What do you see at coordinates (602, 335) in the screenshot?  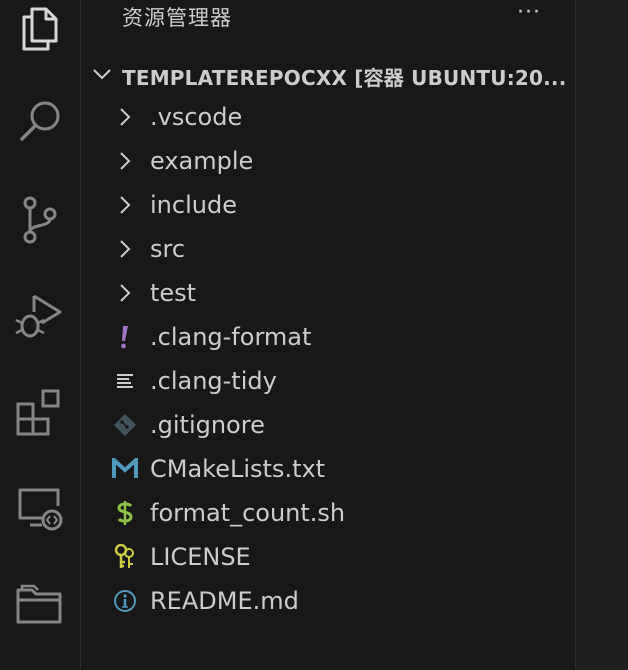 I see `editor-area` at bounding box center [602, 335].